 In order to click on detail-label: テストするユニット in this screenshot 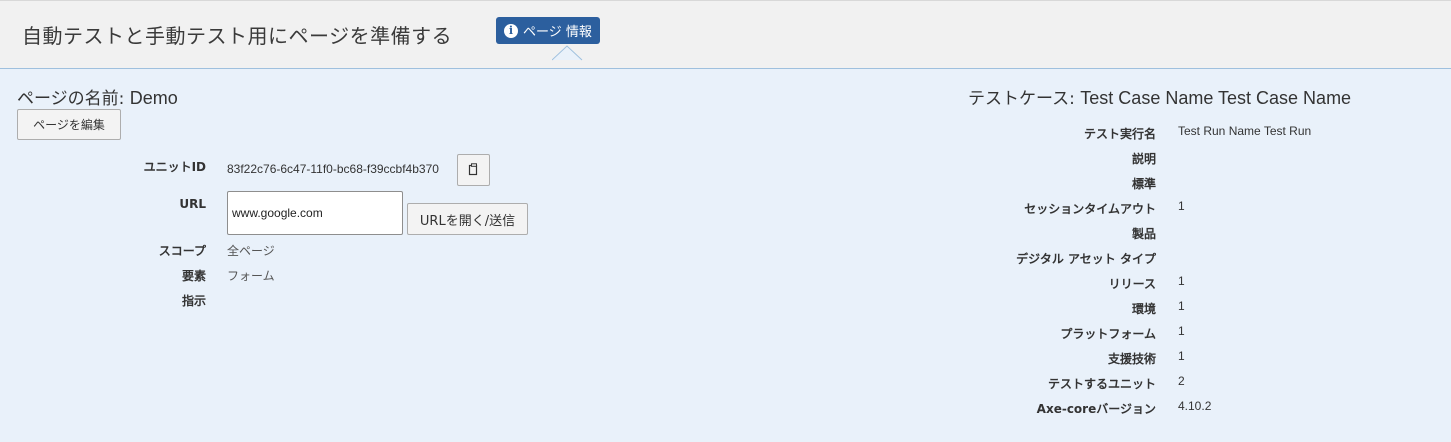, I will do `click(1101, 384)`.